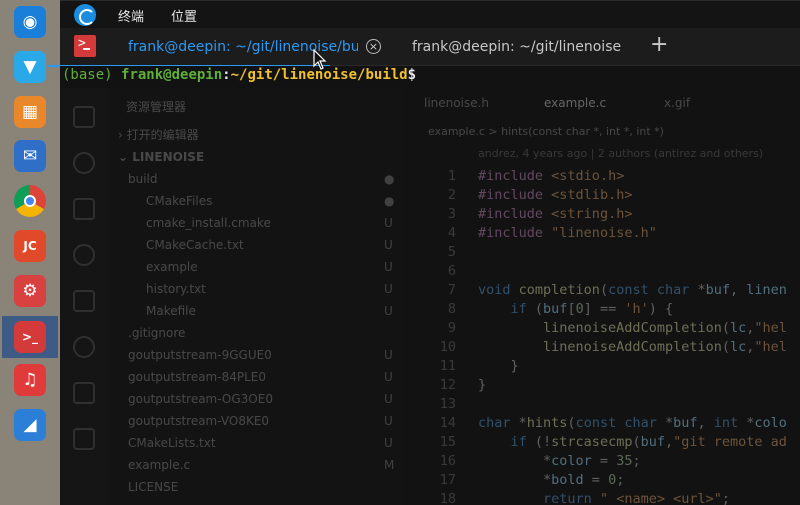 Image resolution: width=800 pixels, height=505 pixels. What do you see at coordinates (447, 385) in the screenshot?
I see `line-number: 12` at bounding box center [447, 385].